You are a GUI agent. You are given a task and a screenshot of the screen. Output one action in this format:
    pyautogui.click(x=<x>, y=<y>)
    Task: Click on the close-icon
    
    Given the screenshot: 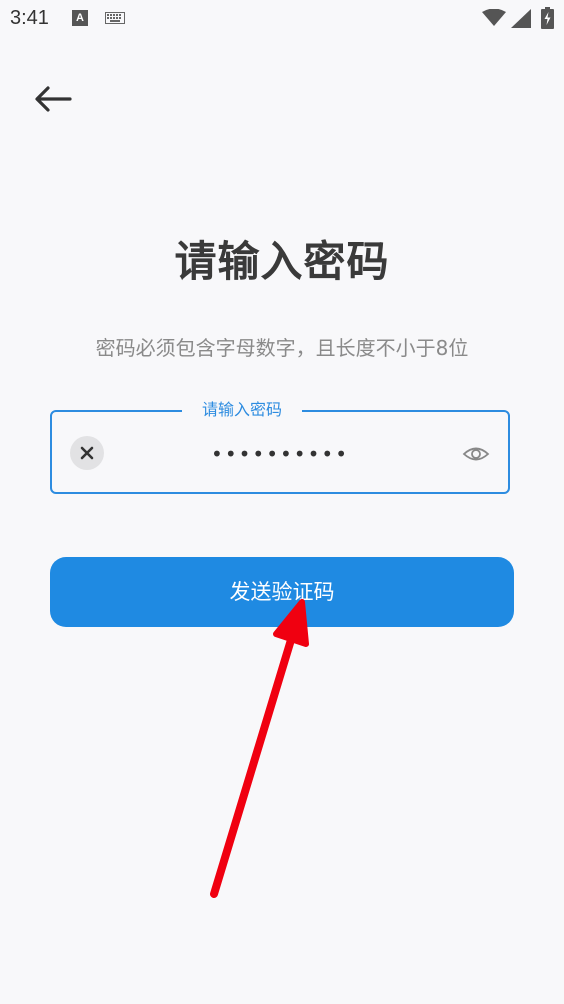 What is the action you would take?
    pyautogui.click(x=87, y=453)
    